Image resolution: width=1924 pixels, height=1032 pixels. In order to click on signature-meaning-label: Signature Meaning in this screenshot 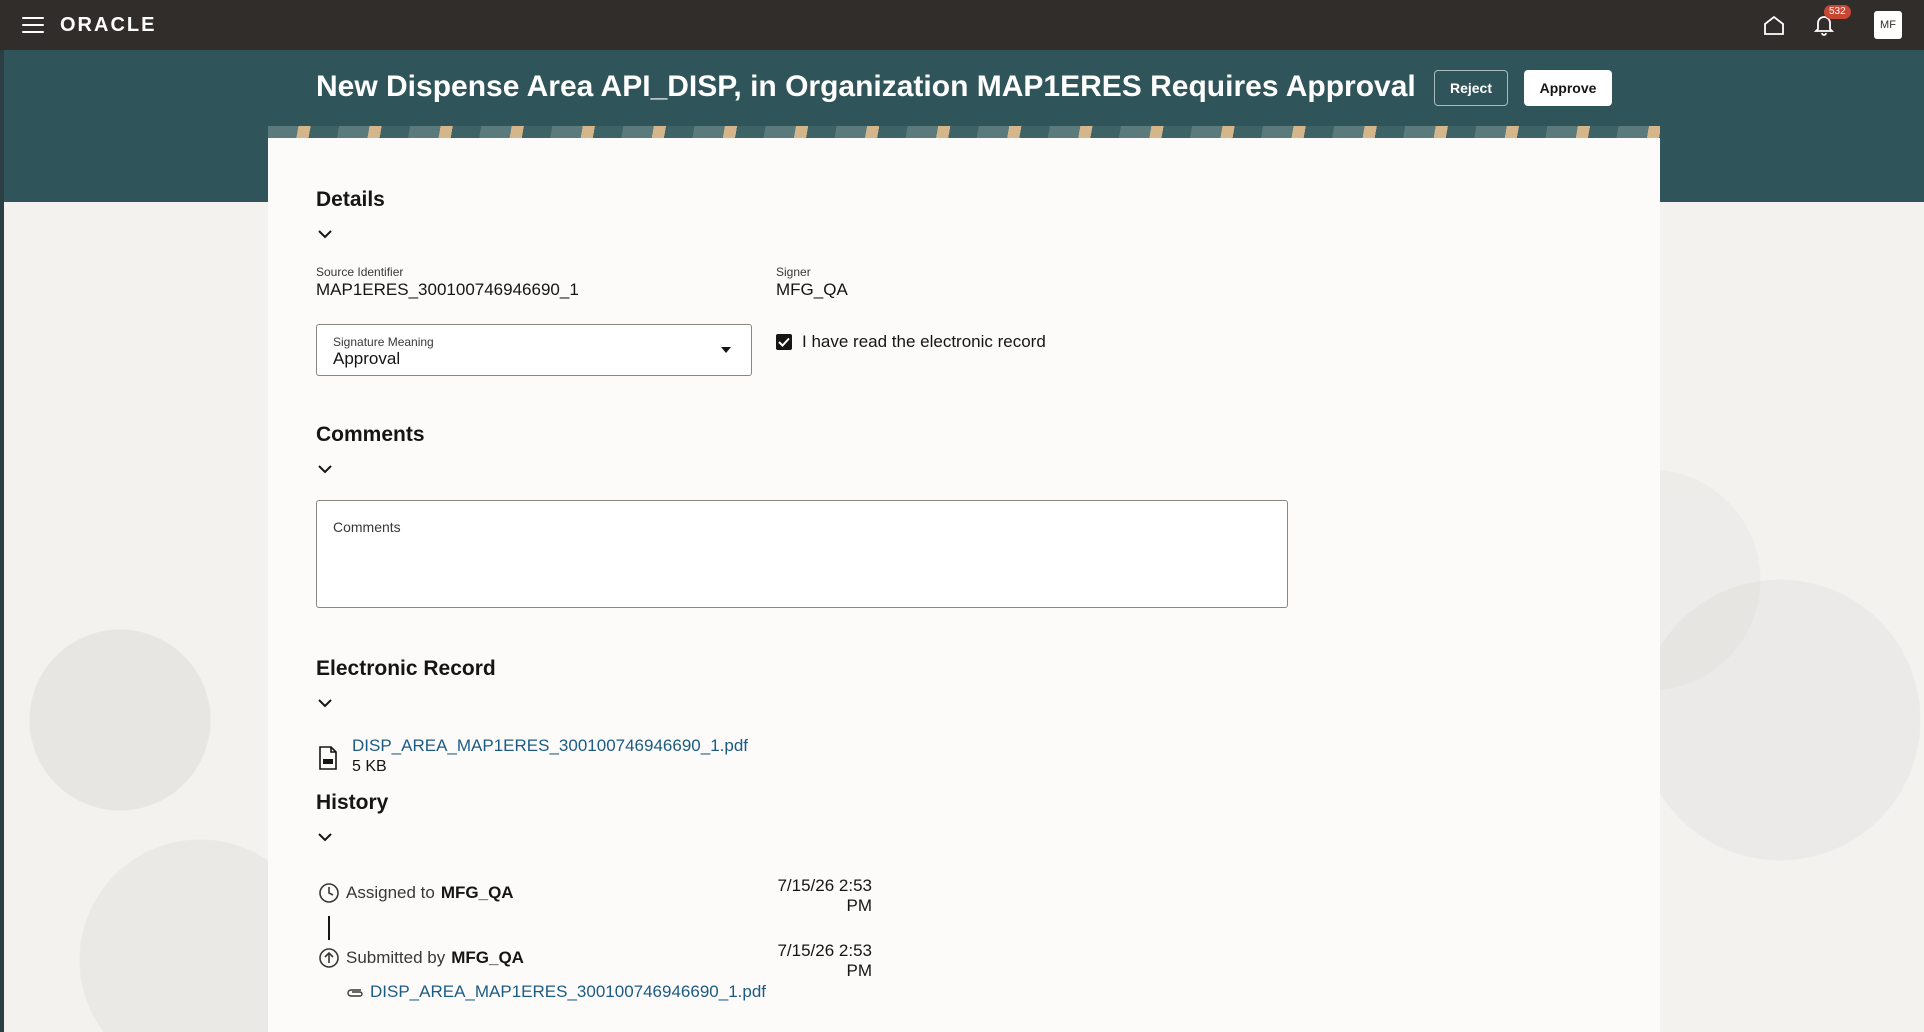, I will do `click(383, 342)`.